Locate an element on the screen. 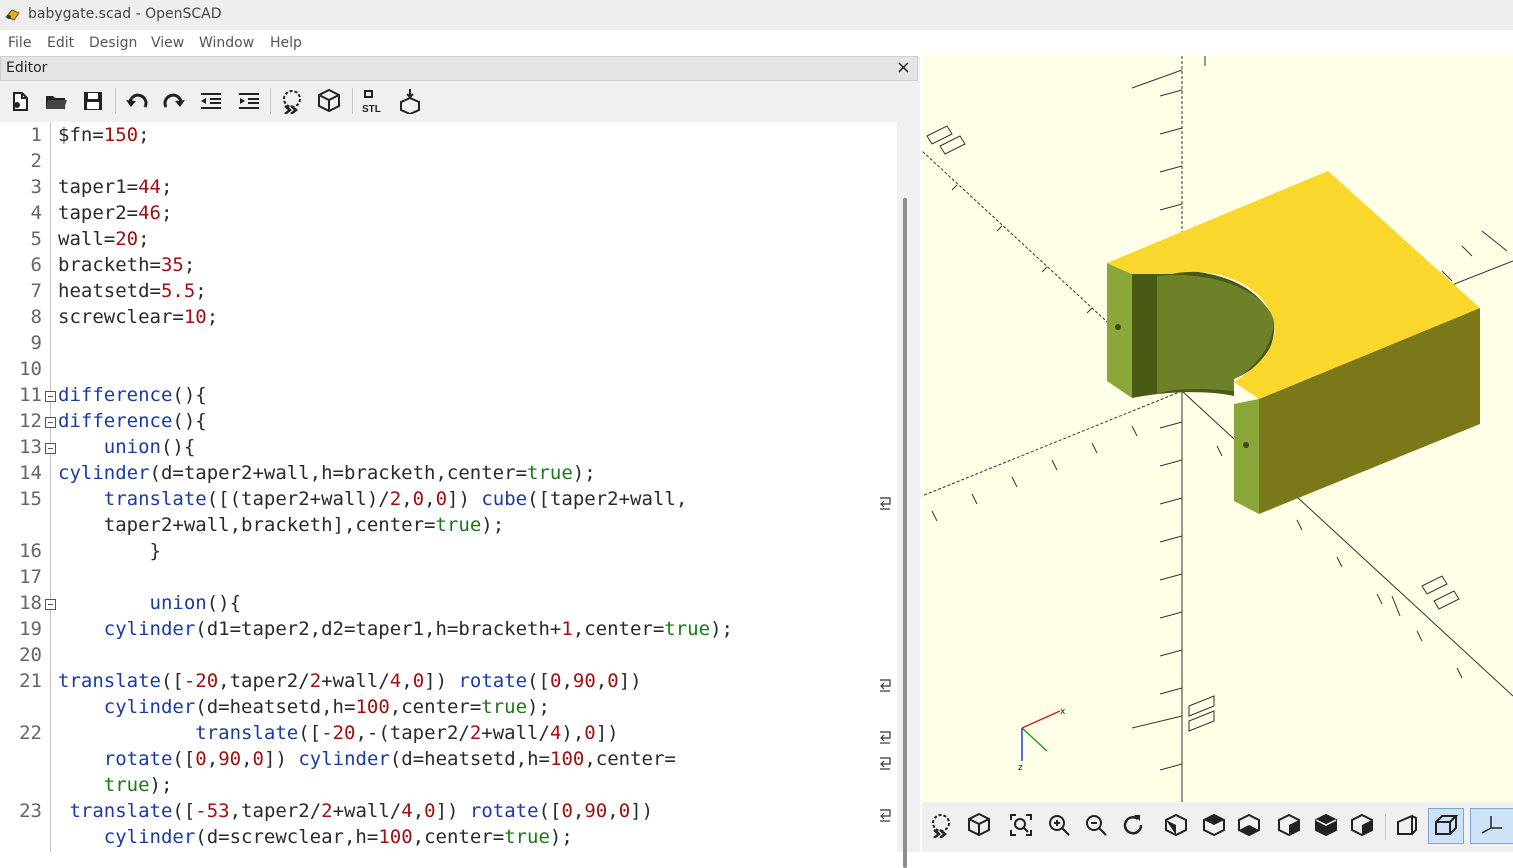 The width and height of the screenshot is (1513, 868). code-line: taper2=46; is located at coordinates (115, 213).